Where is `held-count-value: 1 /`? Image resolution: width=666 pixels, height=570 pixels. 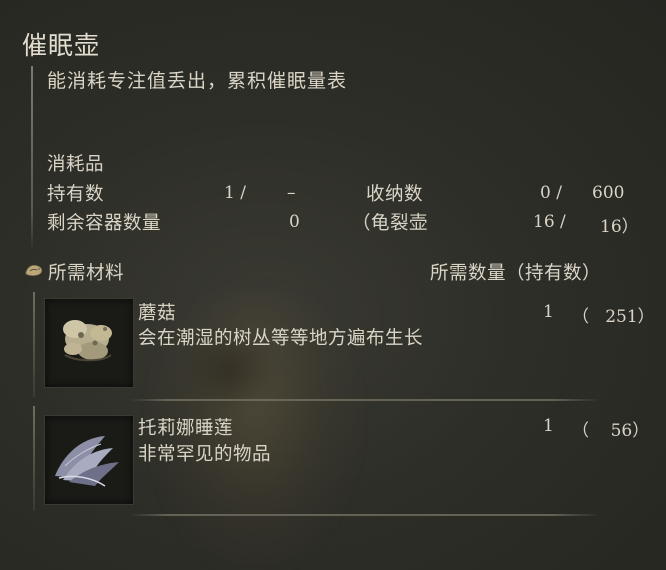 held-count-value: 1 / is located at coordinates (235, 193).